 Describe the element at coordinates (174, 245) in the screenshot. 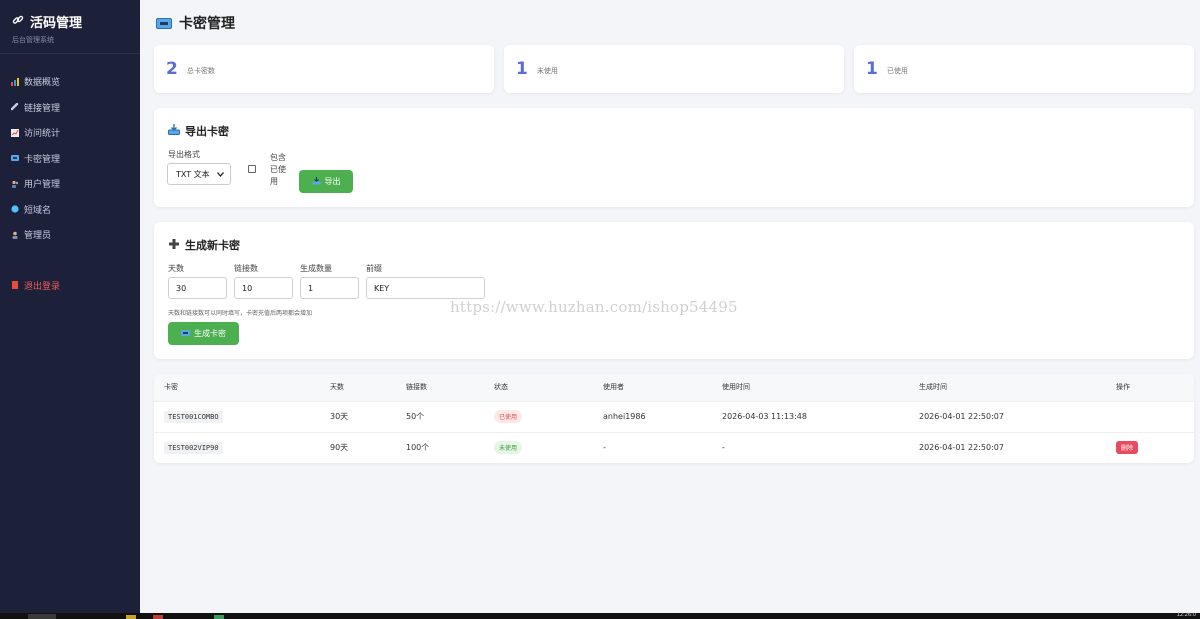

I see `plus-icon` at that location.